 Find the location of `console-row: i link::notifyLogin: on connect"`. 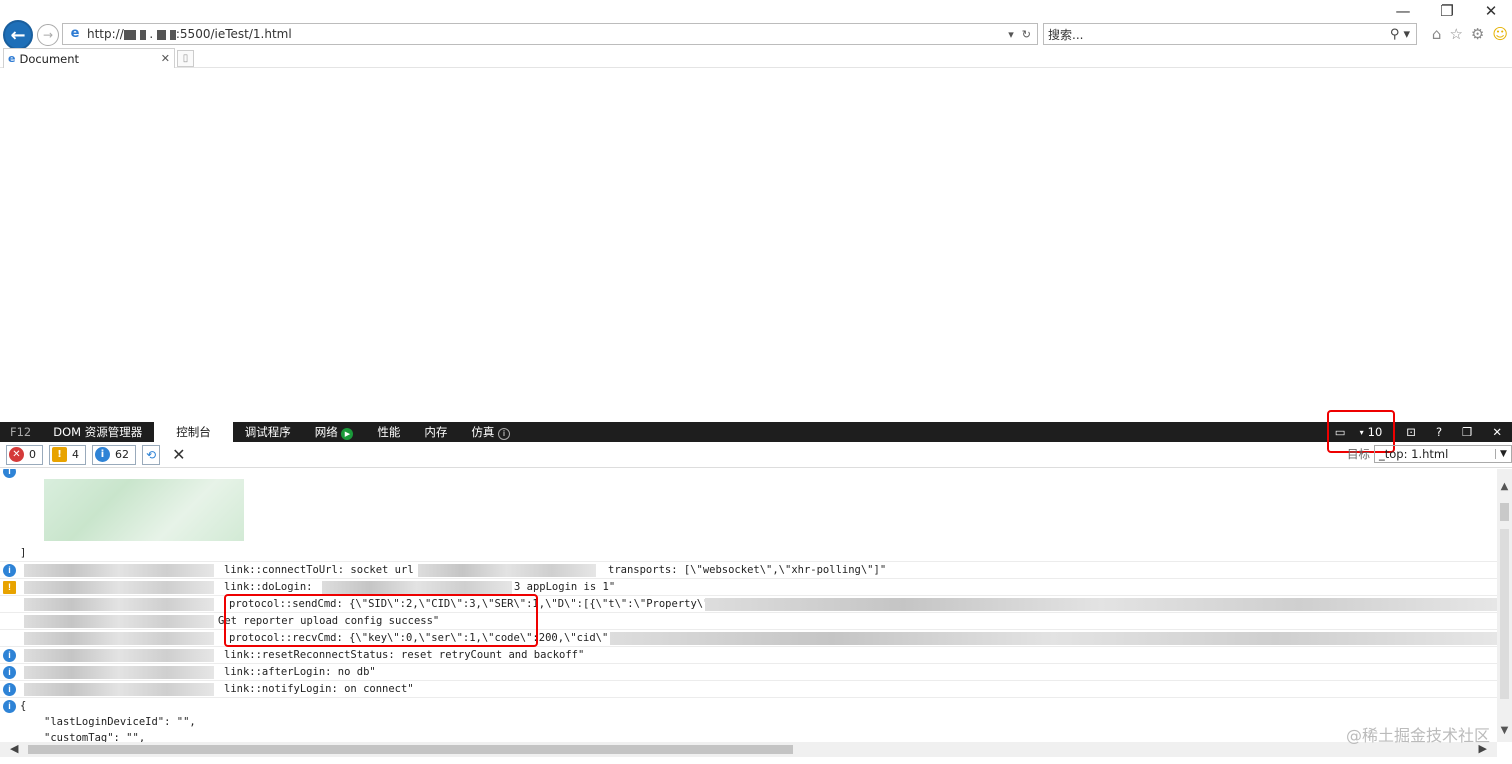

console-row: i link::notifyLogin: on connect" is located at coordinates (748, 689).